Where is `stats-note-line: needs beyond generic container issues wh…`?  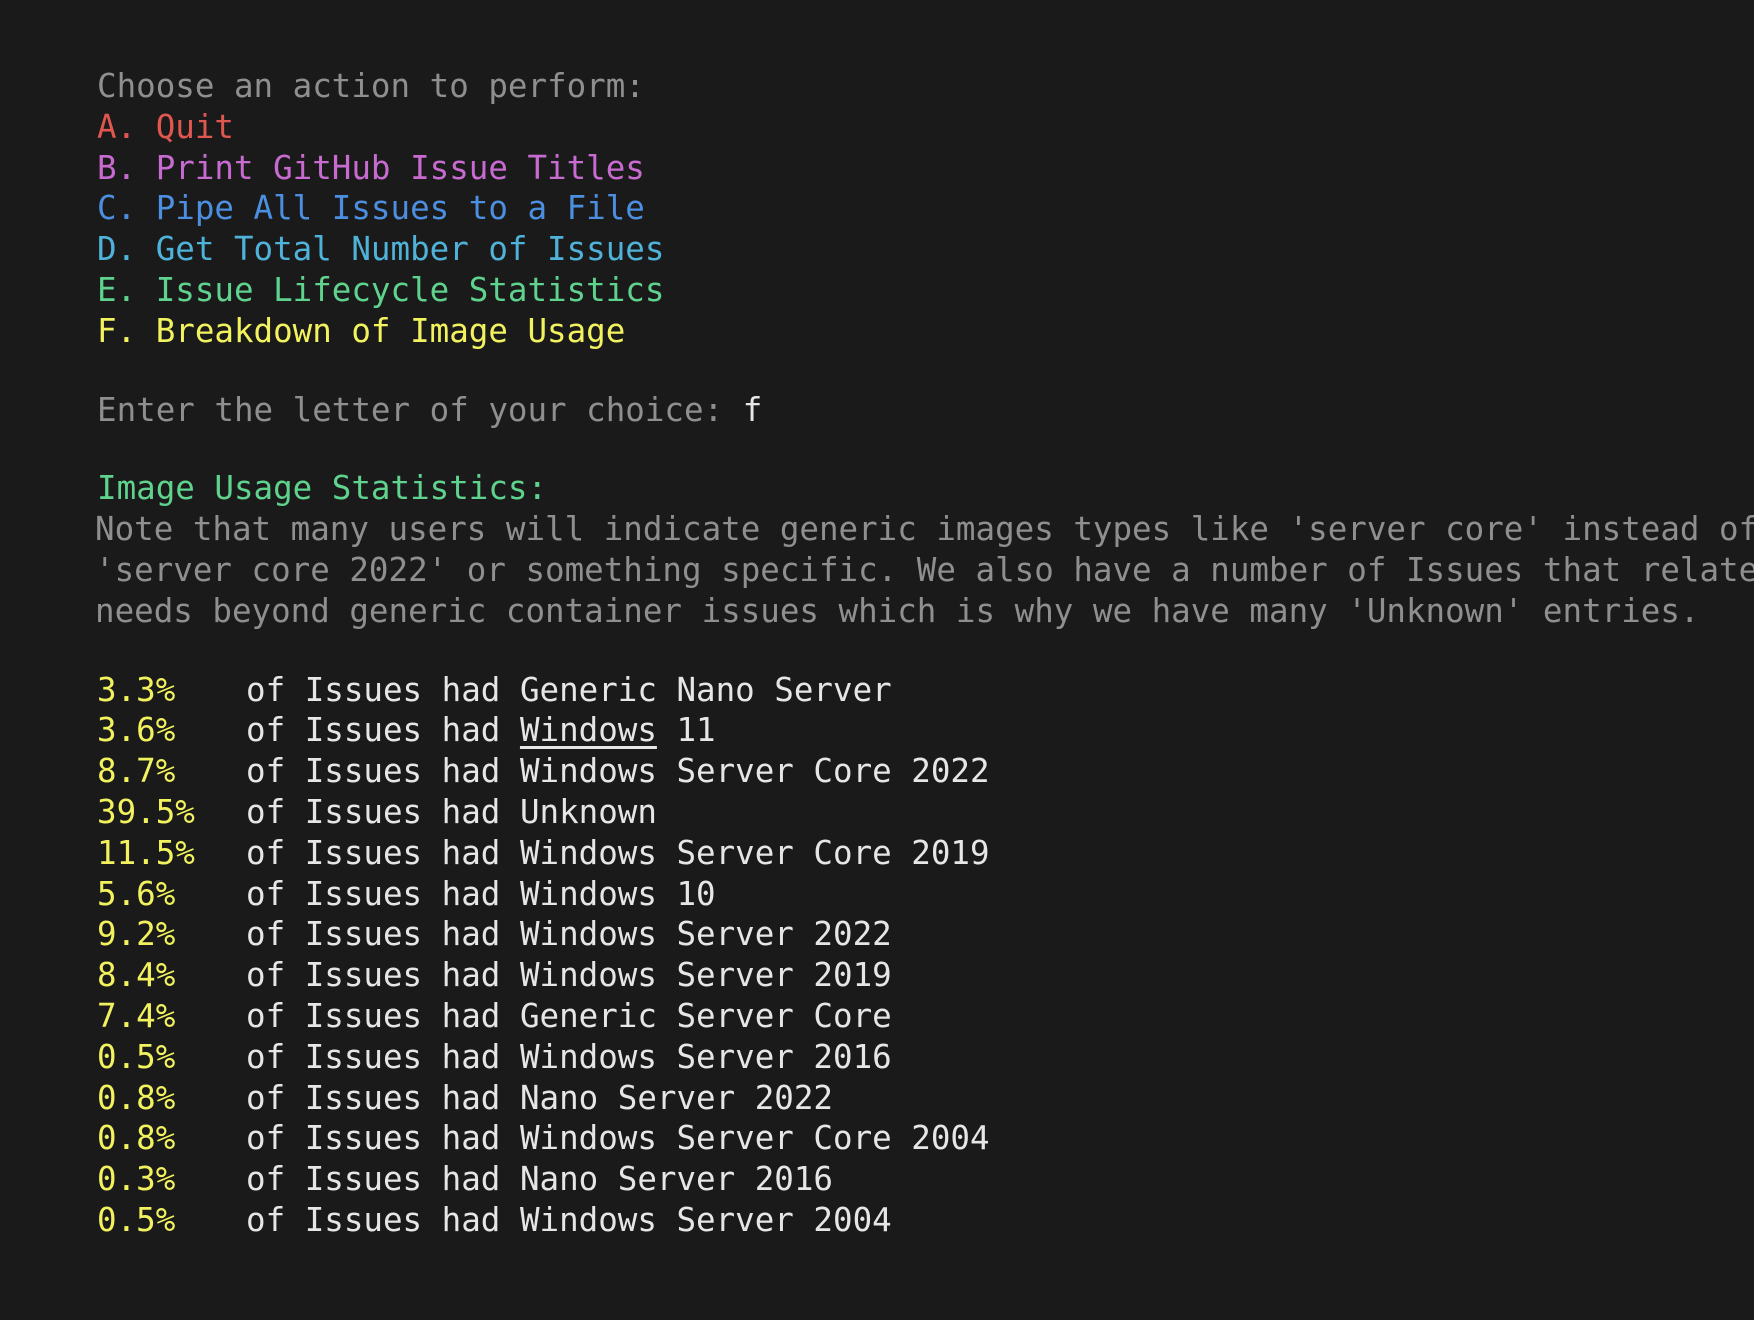 stats-note-line: needs beyond generic container issues wh… is located at coordinates (897, 610).